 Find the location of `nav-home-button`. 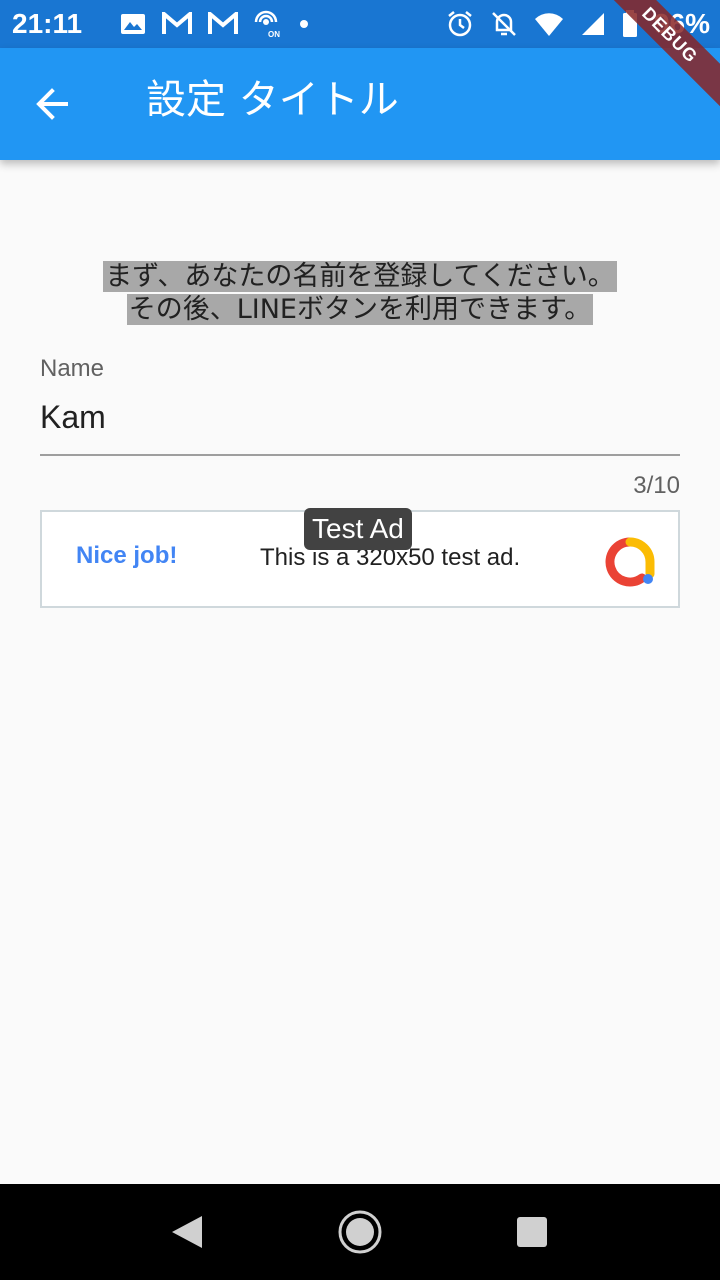

nav-home-button is located at coordinates (360, 1232).